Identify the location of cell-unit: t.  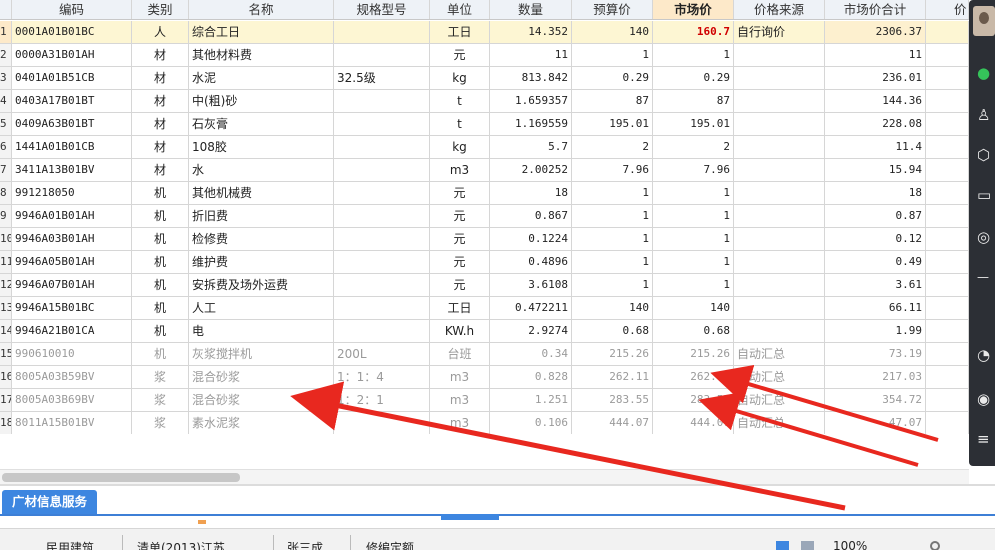
(460, 101).